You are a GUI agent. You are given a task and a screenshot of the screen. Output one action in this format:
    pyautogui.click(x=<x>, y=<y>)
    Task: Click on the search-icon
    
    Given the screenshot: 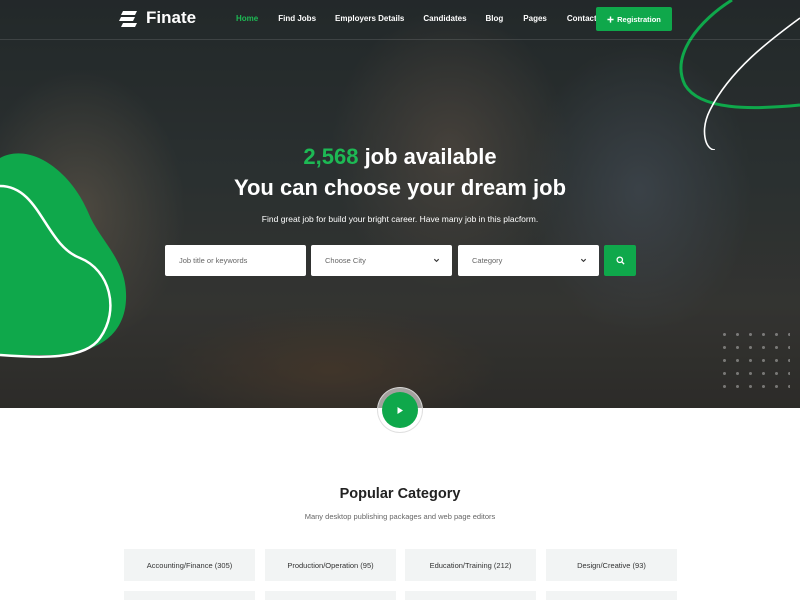 What is the action you would take?
    pyautogui.click(x=620, y=260)
    